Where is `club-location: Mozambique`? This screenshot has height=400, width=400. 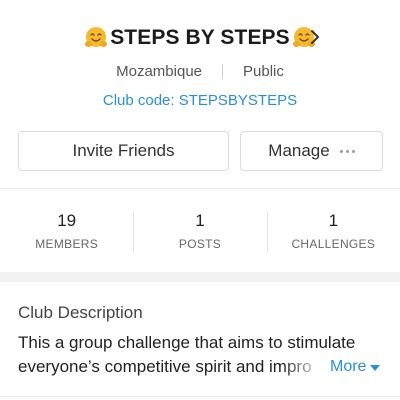 club-location: Mozambique is located at coordinates (159, 71).